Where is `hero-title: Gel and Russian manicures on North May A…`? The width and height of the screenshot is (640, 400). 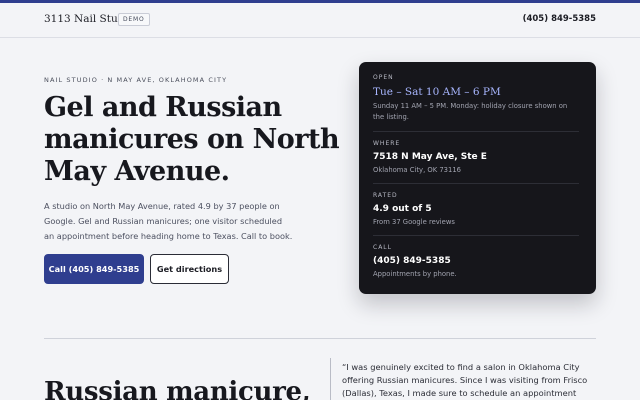 hero-title: Gel and Russian manicures on North May A… is located at coordinates (192, 139).